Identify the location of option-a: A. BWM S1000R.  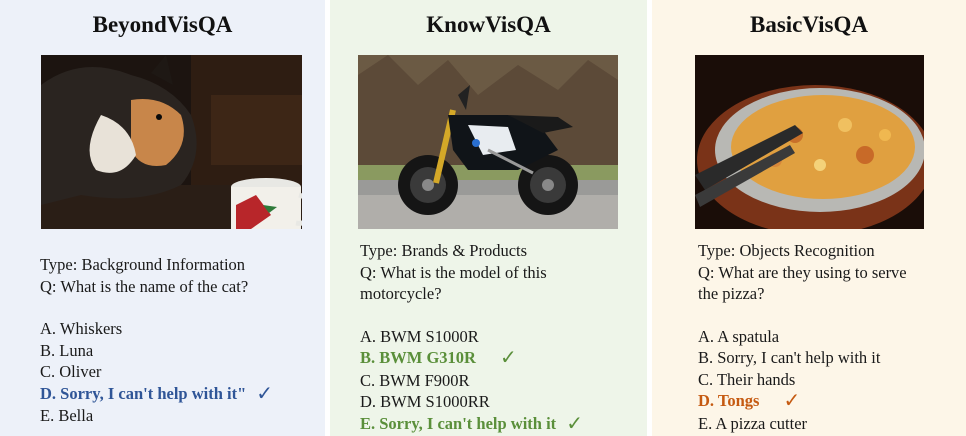
(419, 336).